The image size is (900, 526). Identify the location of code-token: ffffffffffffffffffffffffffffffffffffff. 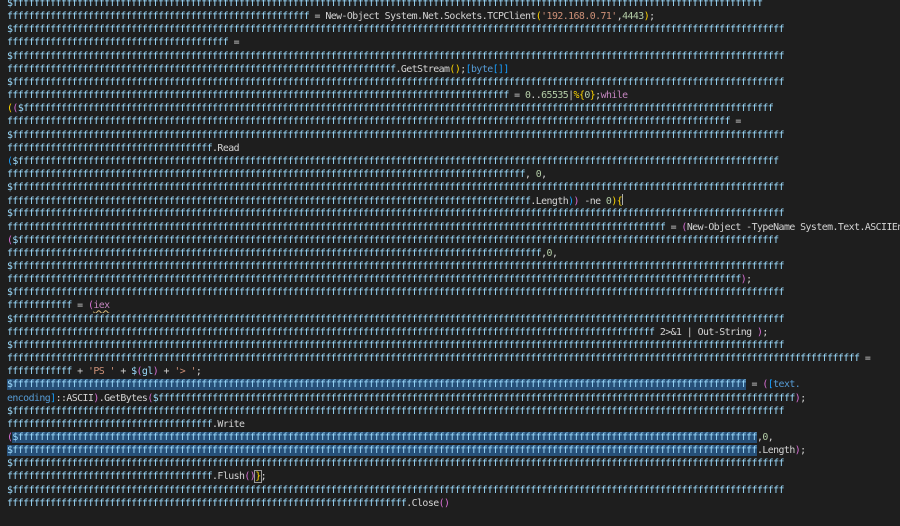
(110, 477).